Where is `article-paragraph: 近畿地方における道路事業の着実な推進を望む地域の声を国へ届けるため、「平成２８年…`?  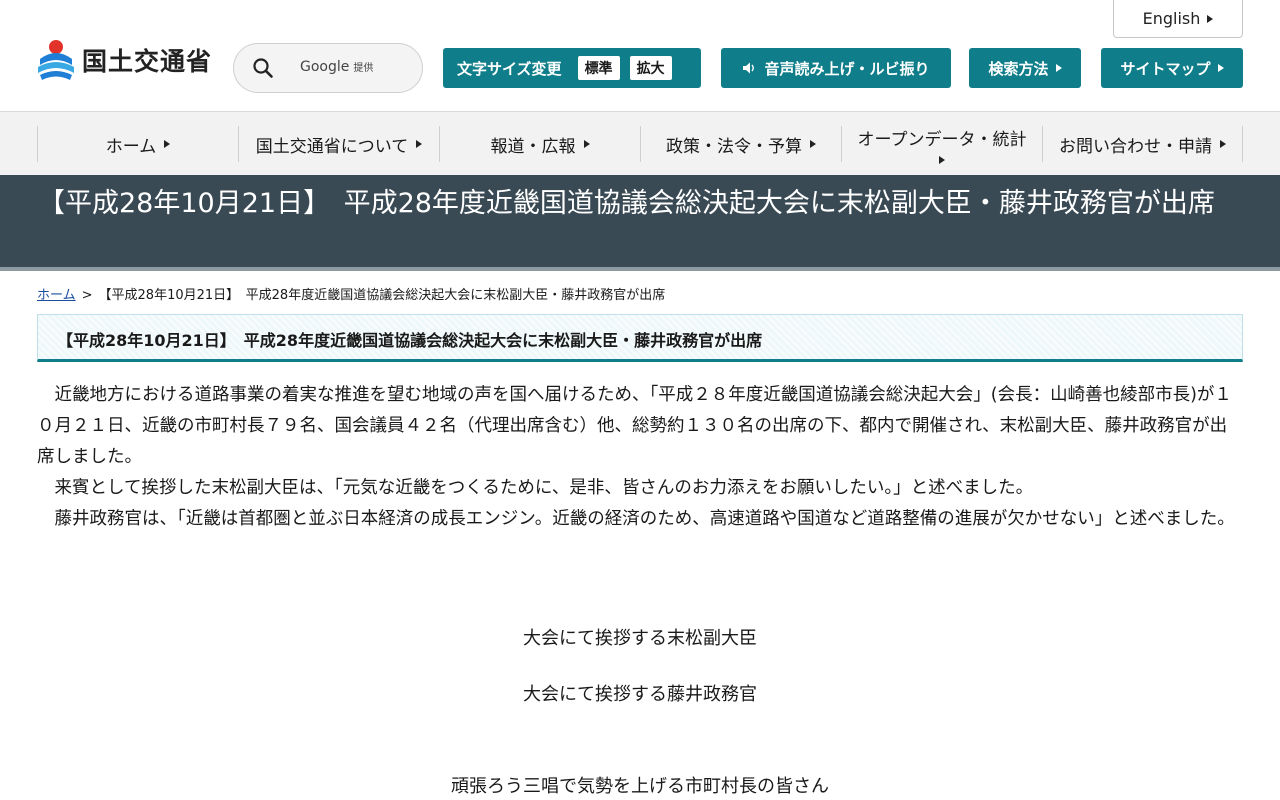
article-paragraph: 近畿地方における道路事業の着実な推進を望む地域の声を国へ届けるため、「平成２８年… is located at coordinates (634, 426).